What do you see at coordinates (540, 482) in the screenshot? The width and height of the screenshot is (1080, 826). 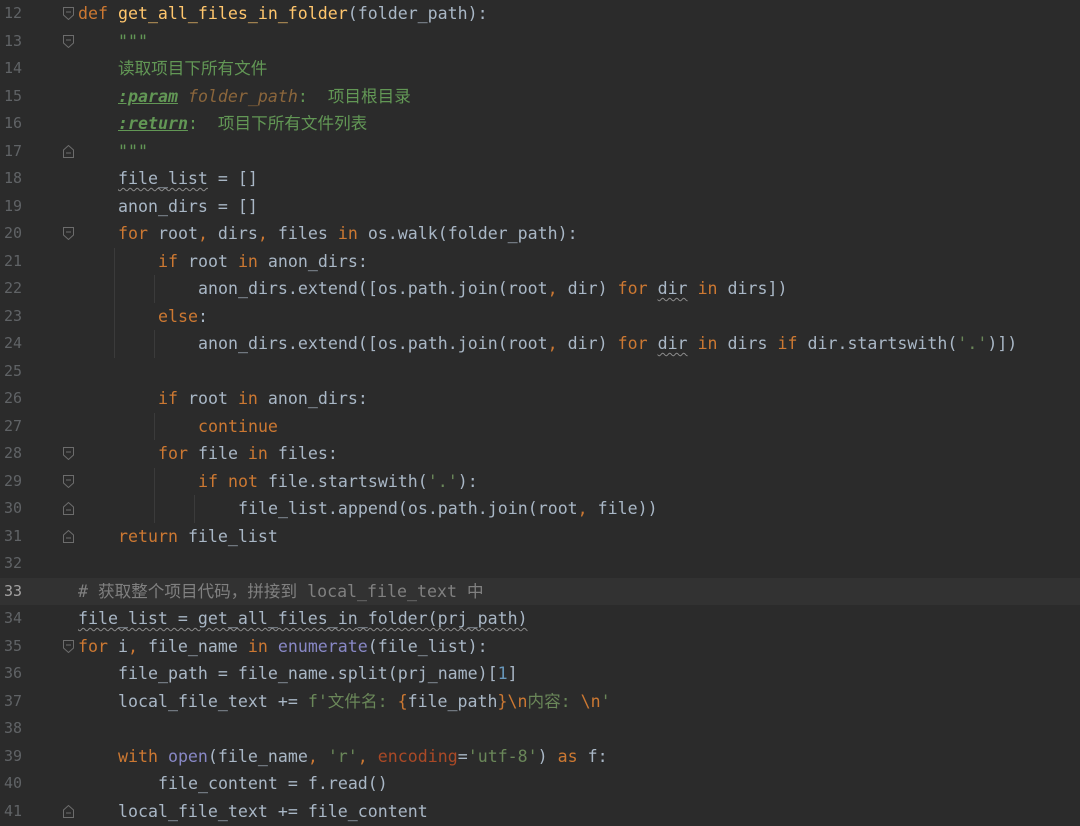 I see `code-line-29: 29 if not file.startswith('.'):` at bounding box center [540, 482].